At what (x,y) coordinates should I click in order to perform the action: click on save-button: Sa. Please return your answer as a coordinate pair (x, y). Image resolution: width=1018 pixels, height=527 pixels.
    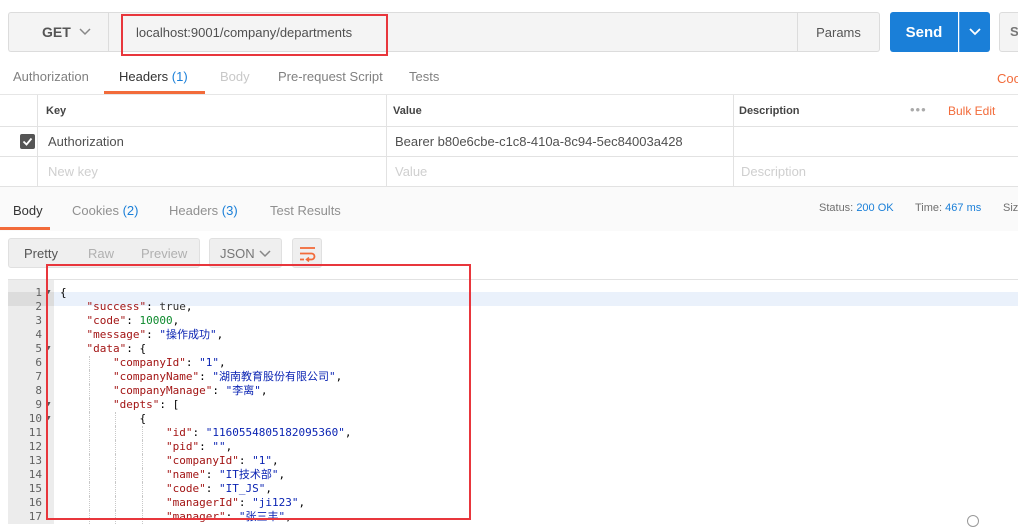
    Looking at the image, I should click on (1008, 32).